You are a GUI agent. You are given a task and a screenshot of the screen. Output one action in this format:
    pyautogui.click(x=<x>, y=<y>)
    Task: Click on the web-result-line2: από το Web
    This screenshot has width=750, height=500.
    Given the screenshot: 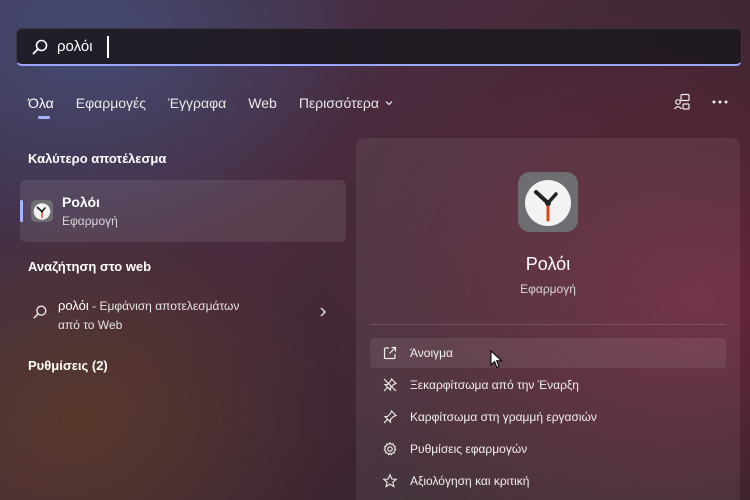 What is the action you would take?
    pyautogui.click(x=90, y=325)
    